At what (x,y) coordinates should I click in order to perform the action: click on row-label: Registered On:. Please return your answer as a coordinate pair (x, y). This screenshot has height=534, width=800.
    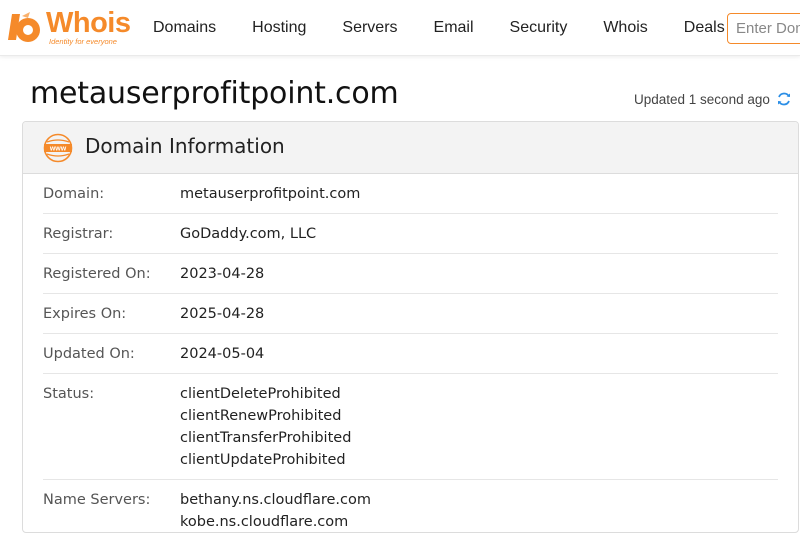
    Looking at the image, I should click on (97, 274).